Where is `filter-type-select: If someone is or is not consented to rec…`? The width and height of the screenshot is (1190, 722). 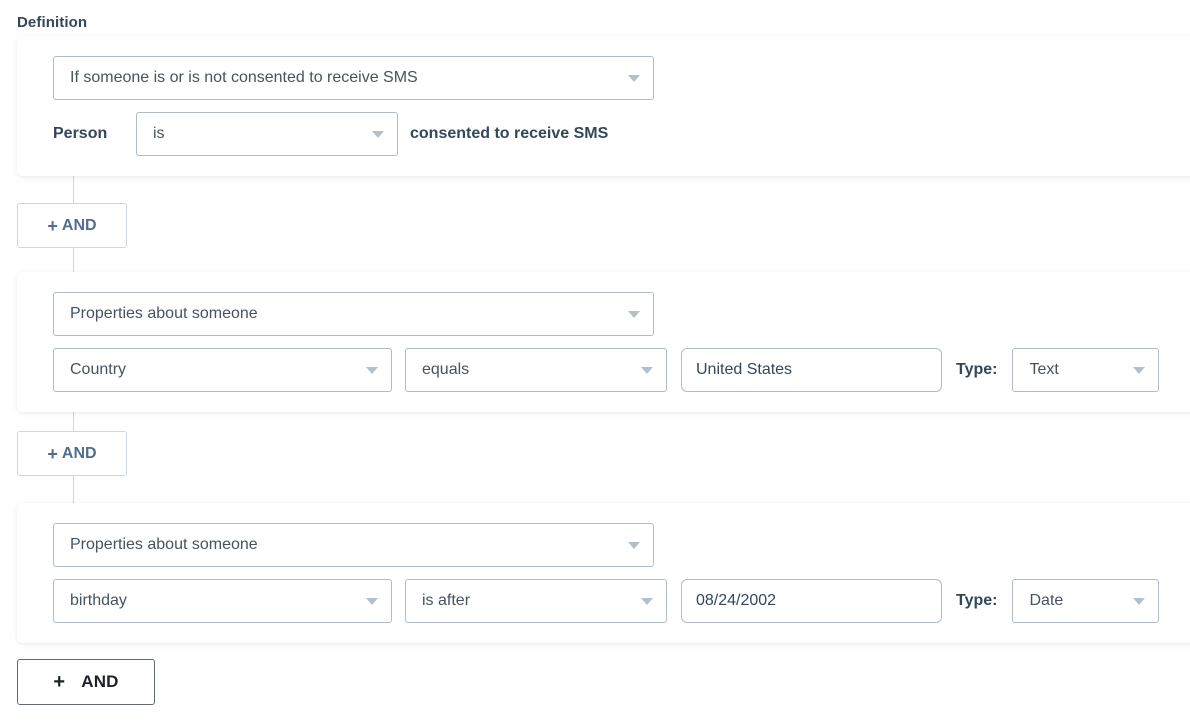 filter-type-select: If someone is or is not consented to rec… is located at coordinates (353, 78).